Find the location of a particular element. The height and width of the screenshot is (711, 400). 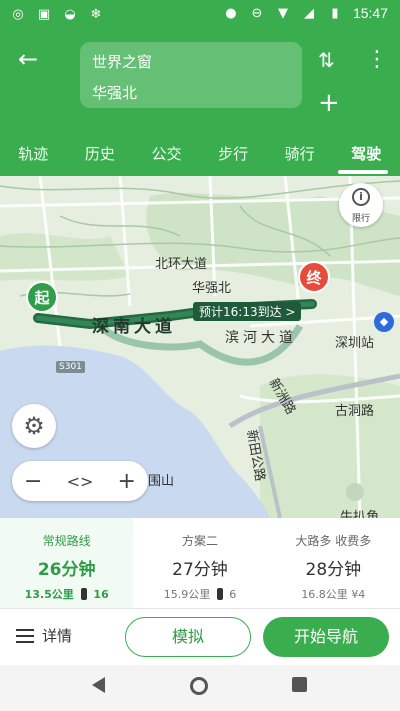

plan-distance: 13.5公里 is located at coordinates (49, 594).